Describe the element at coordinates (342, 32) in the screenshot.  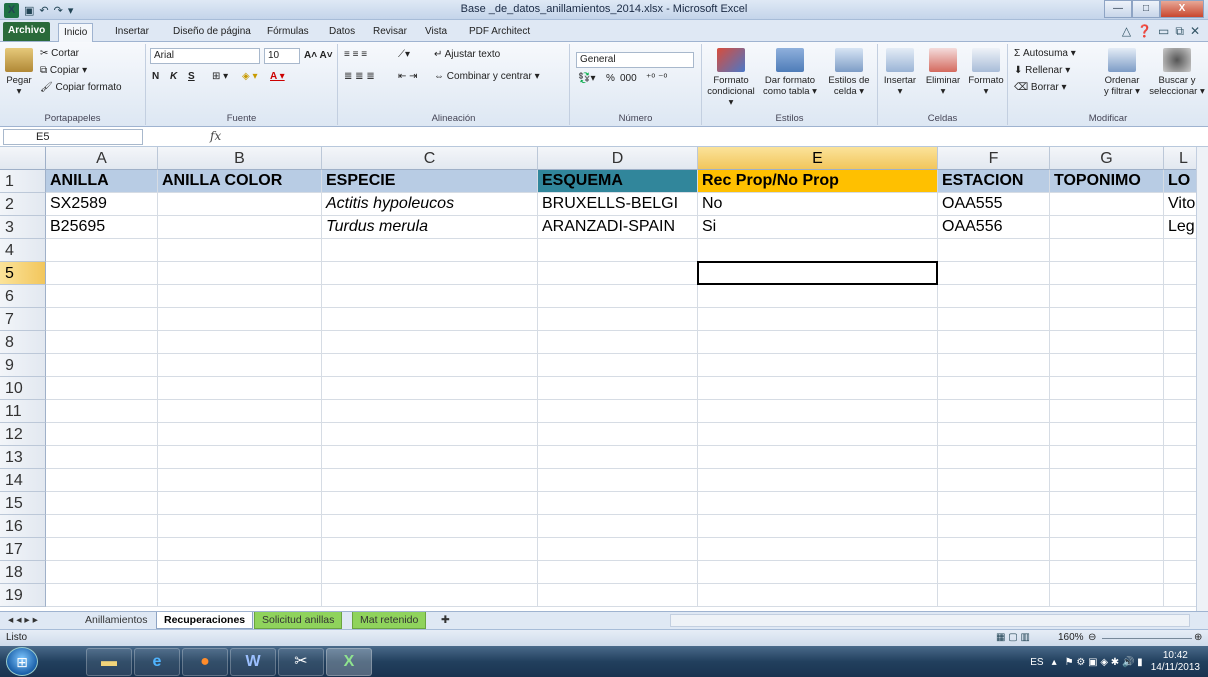
I see `tab-datos: Datos` at that location.